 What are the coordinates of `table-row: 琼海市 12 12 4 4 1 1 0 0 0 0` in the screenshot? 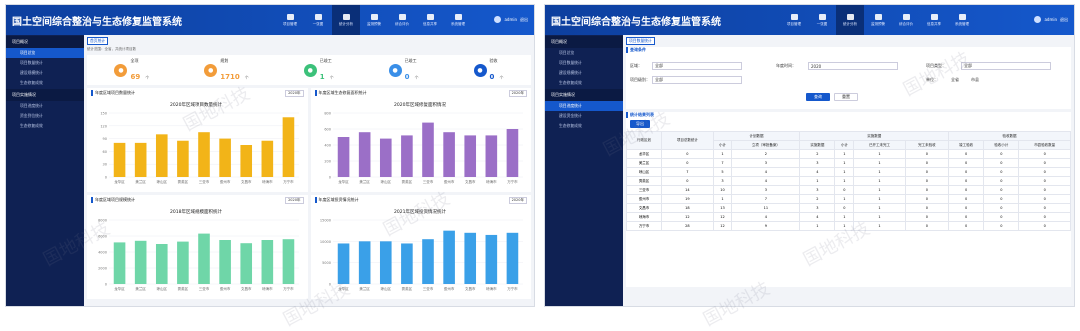 It's located at (848, 217).